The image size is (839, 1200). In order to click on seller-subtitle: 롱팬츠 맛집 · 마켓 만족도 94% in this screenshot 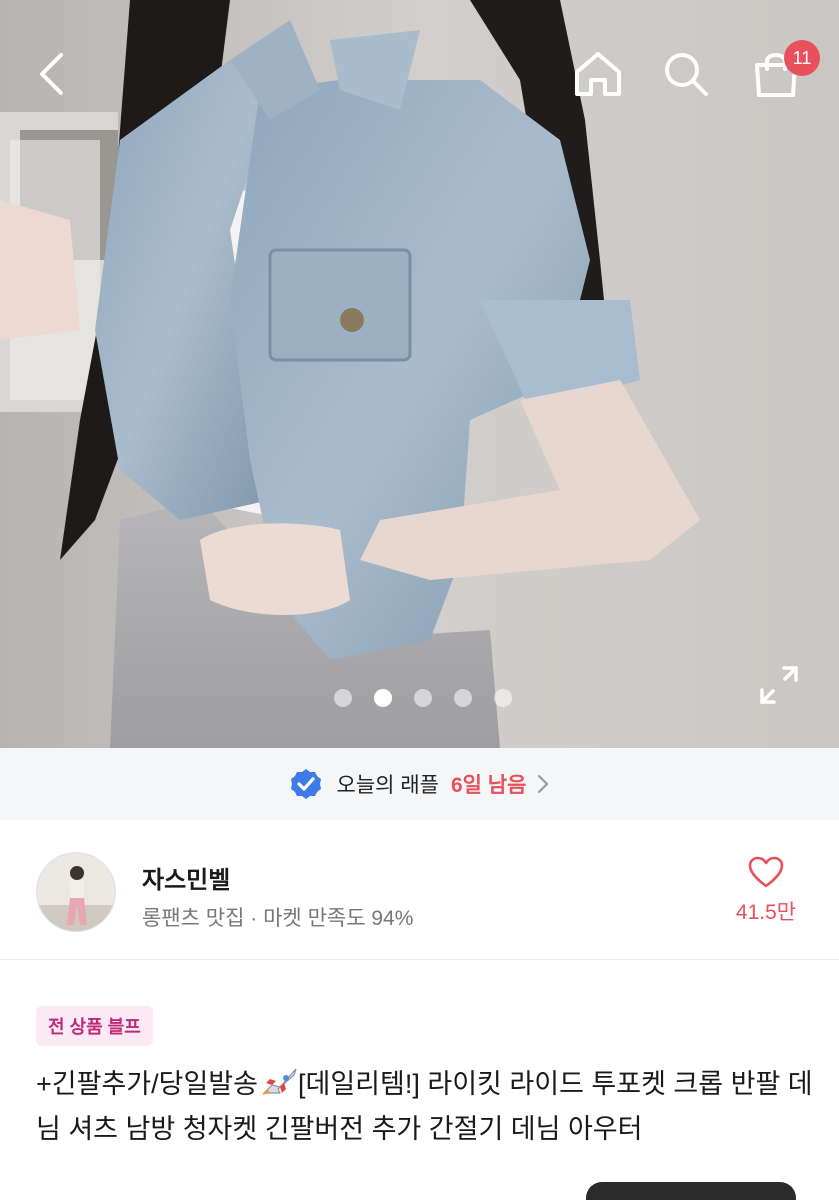, I will do `click(278, 918)`.